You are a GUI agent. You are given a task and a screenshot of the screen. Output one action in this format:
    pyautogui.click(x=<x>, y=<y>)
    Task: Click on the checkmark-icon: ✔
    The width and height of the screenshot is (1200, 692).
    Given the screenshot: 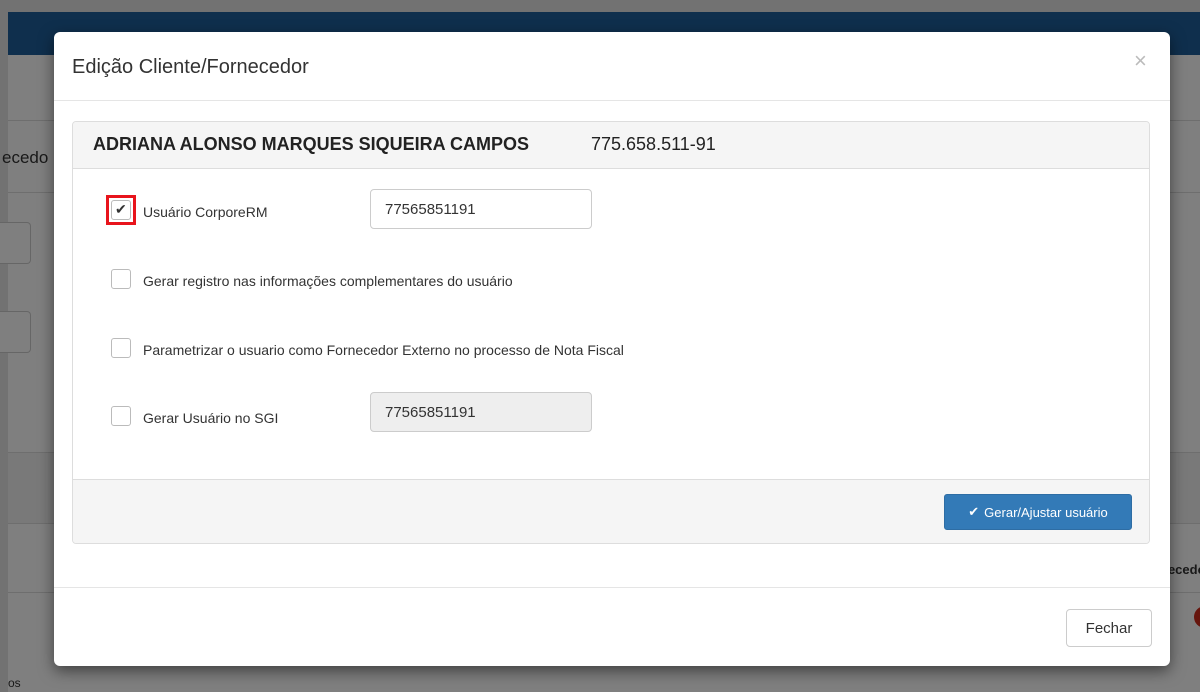 What is the action you would take?
    pyautogui.click(x=121, y=209)
    